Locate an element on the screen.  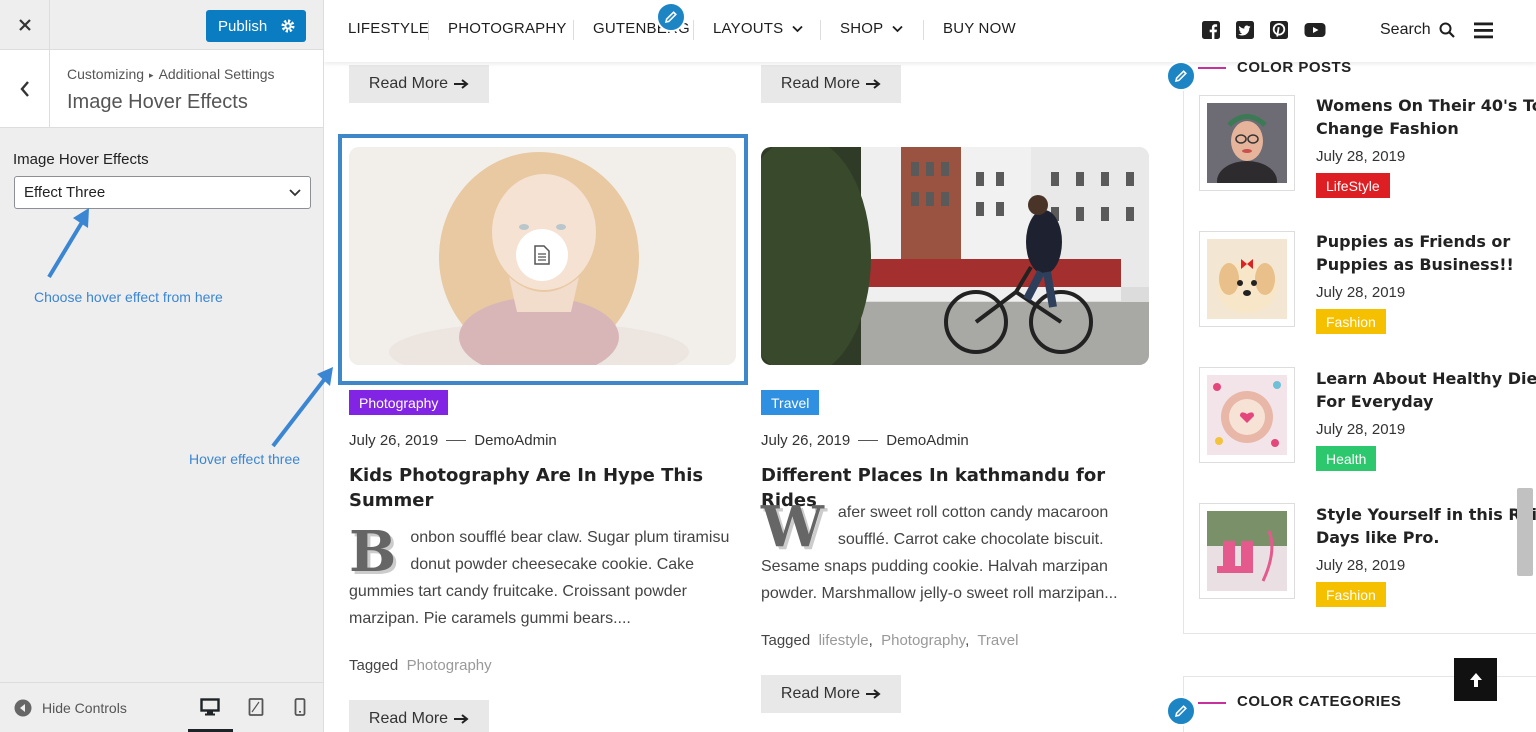
edit-shortcut-menu is located at coordinates (671, 17).